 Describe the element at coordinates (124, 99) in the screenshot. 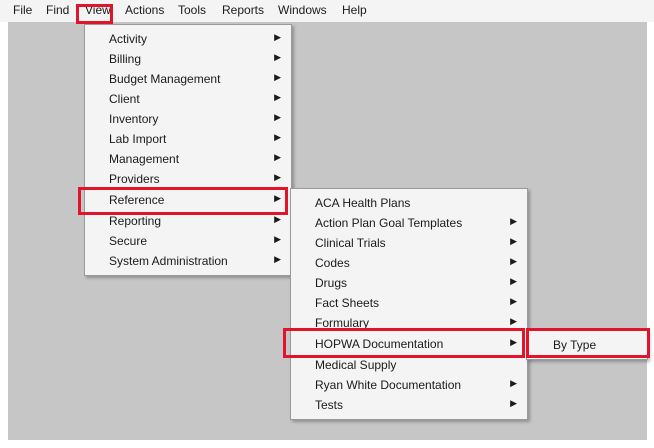

I see `menu-item-label: Client` at that location.